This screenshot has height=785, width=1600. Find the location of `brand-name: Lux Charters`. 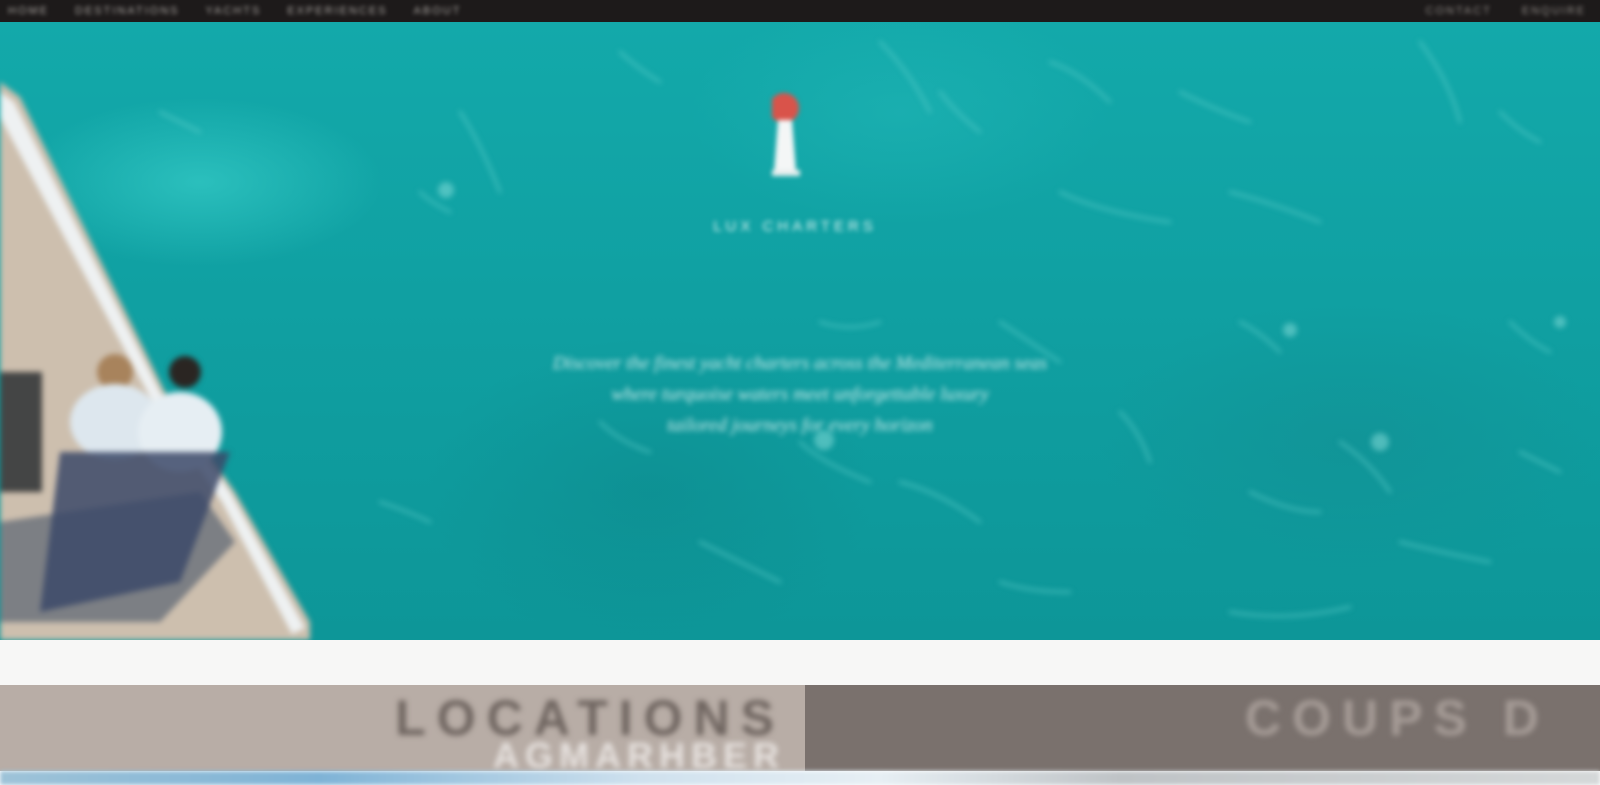

brand-name: Lux Charters is located at coordinates (795, 226).